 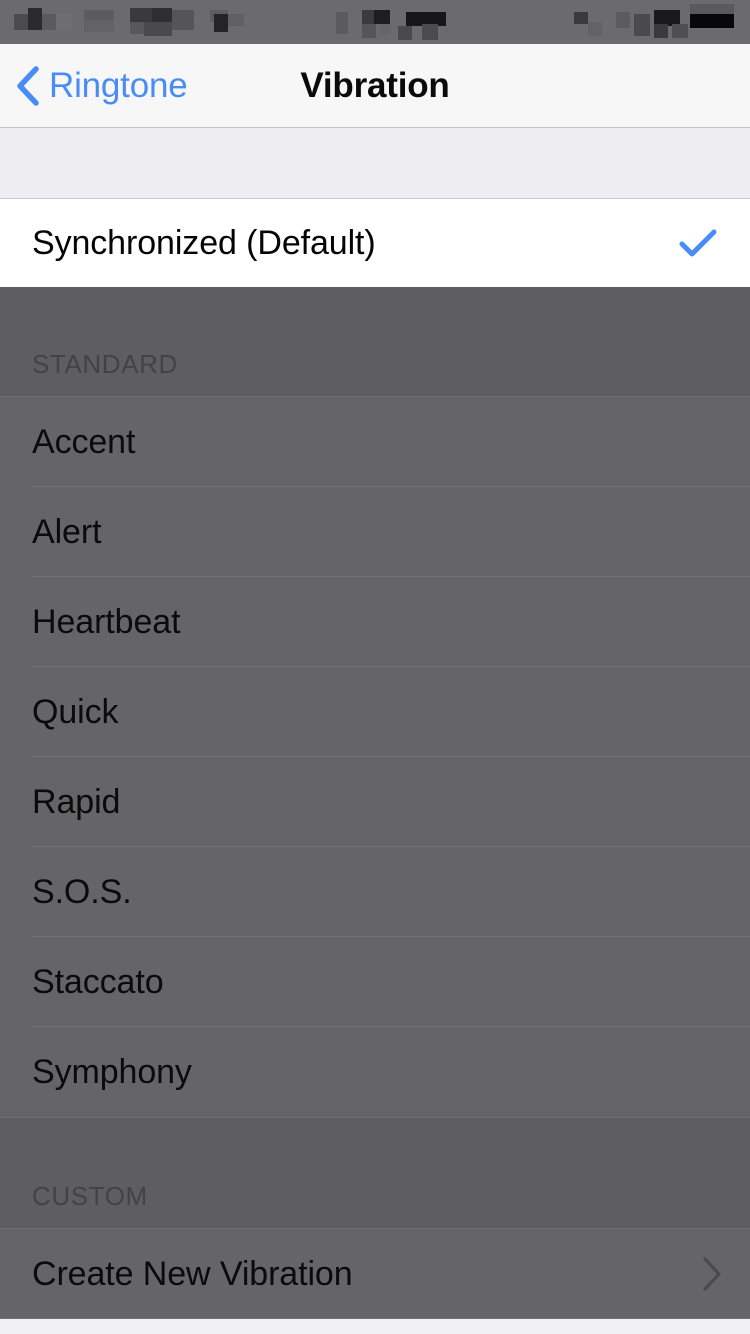 I want to click on list-item-symphony: Symphony, so click(x=375, y=1072).